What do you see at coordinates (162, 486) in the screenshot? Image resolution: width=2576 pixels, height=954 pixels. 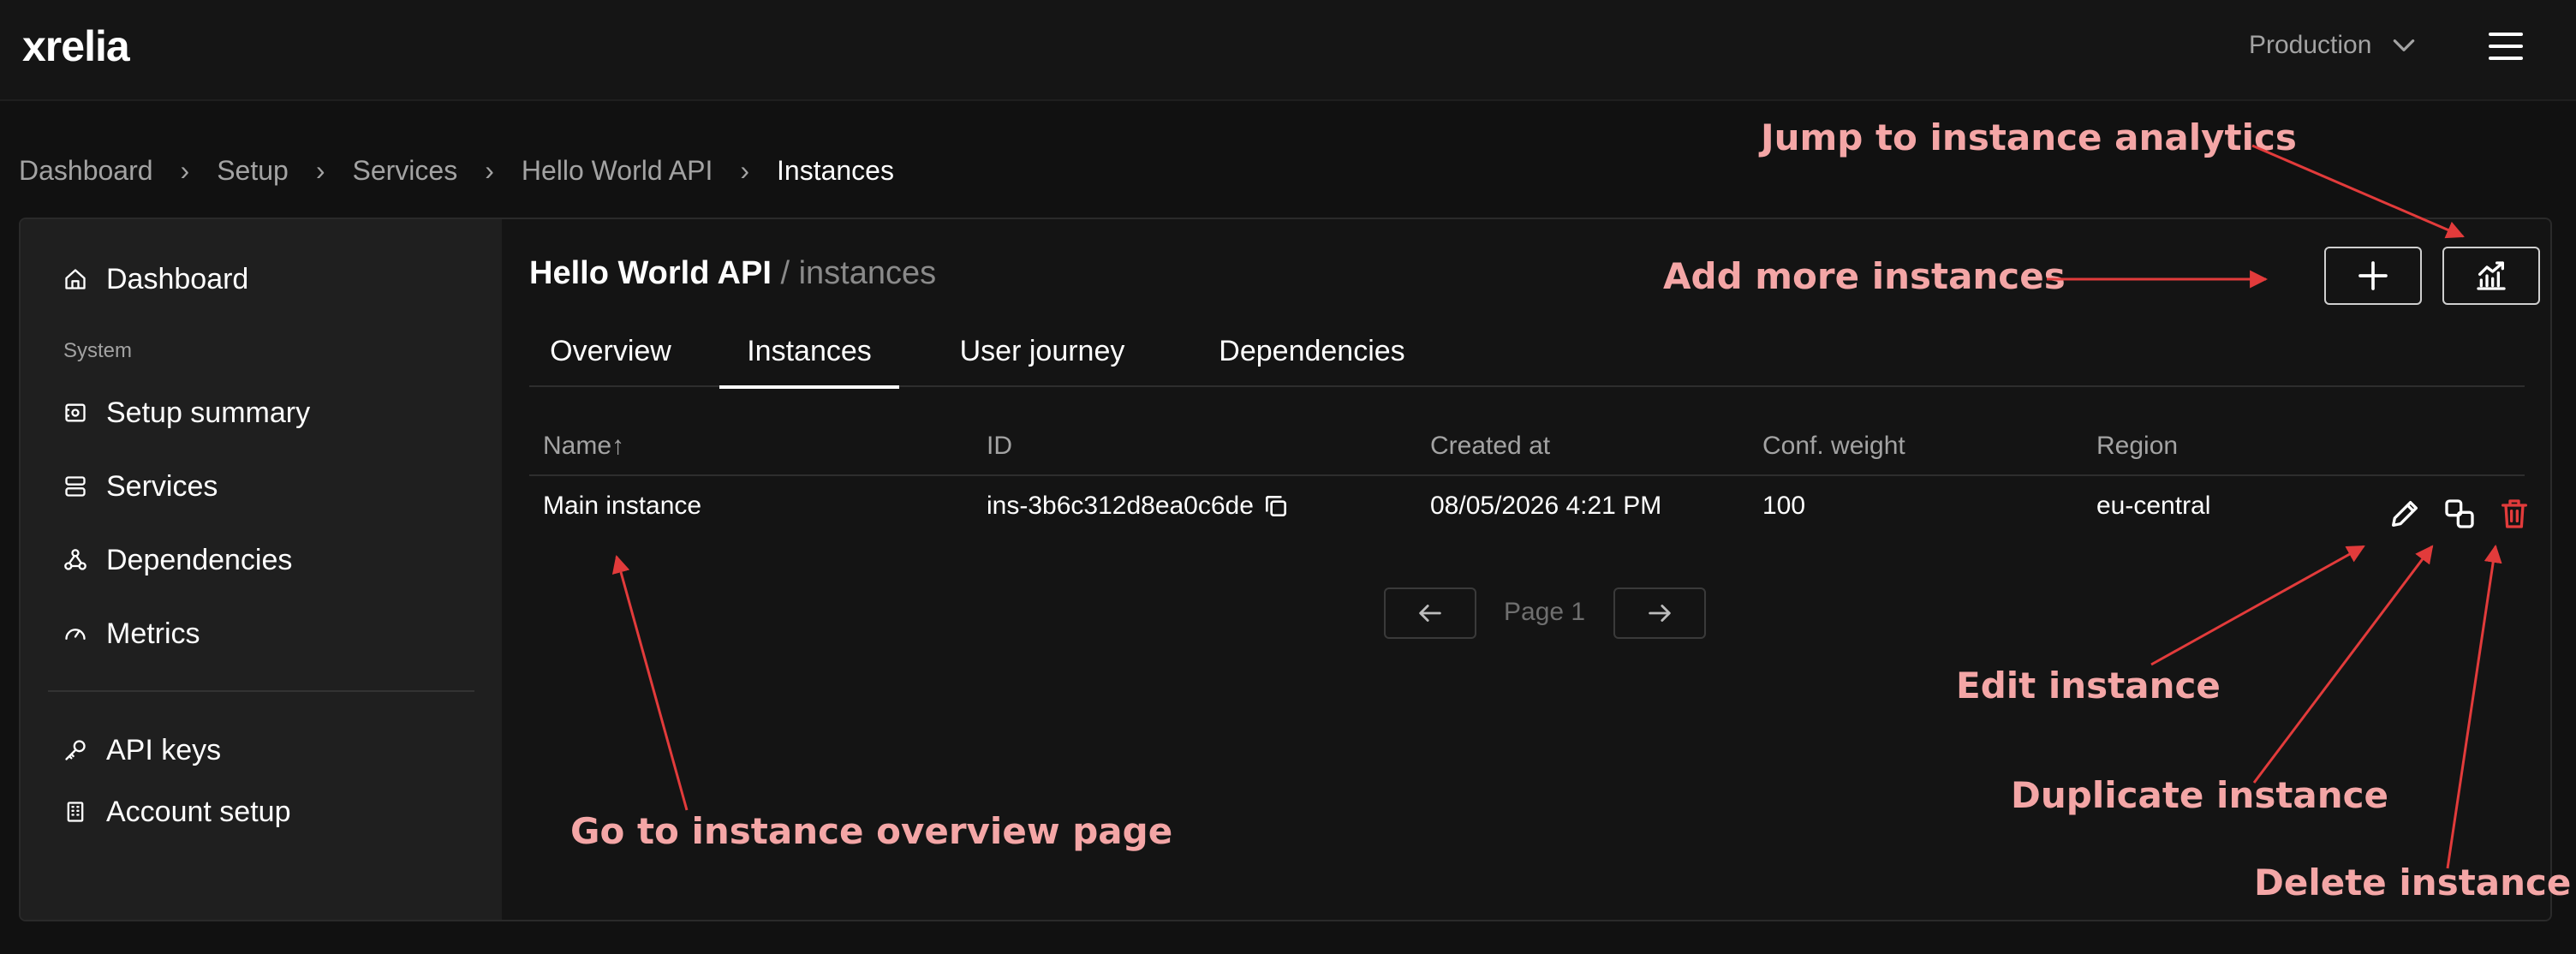 I see `sidebar-item-label: Services` at bounding box center [162, 486].